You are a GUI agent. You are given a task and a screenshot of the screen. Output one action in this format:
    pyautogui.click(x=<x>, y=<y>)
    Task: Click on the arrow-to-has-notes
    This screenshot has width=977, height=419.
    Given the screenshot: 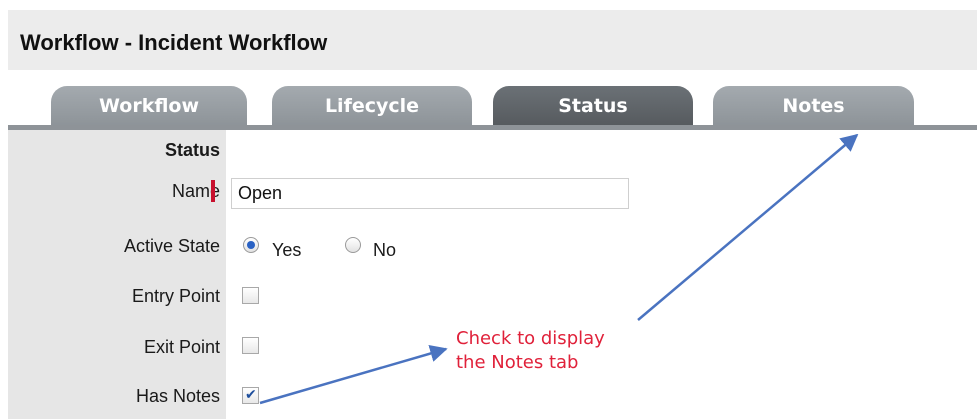 What is the action you would take?
    pyautogui.click(x=353, y=374)
    